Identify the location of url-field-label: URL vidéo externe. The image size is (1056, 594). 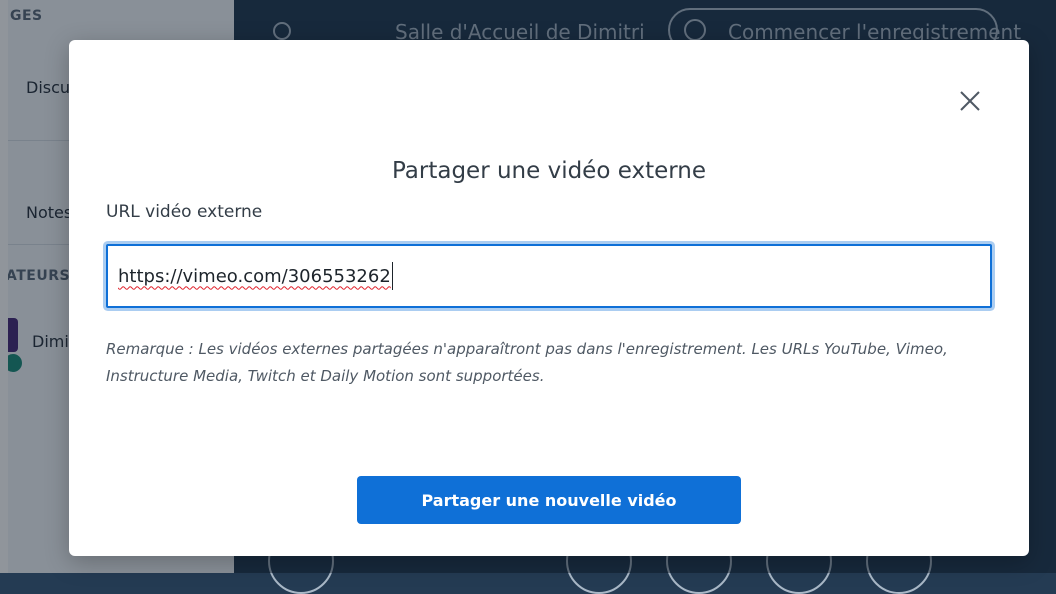
(184, 212).